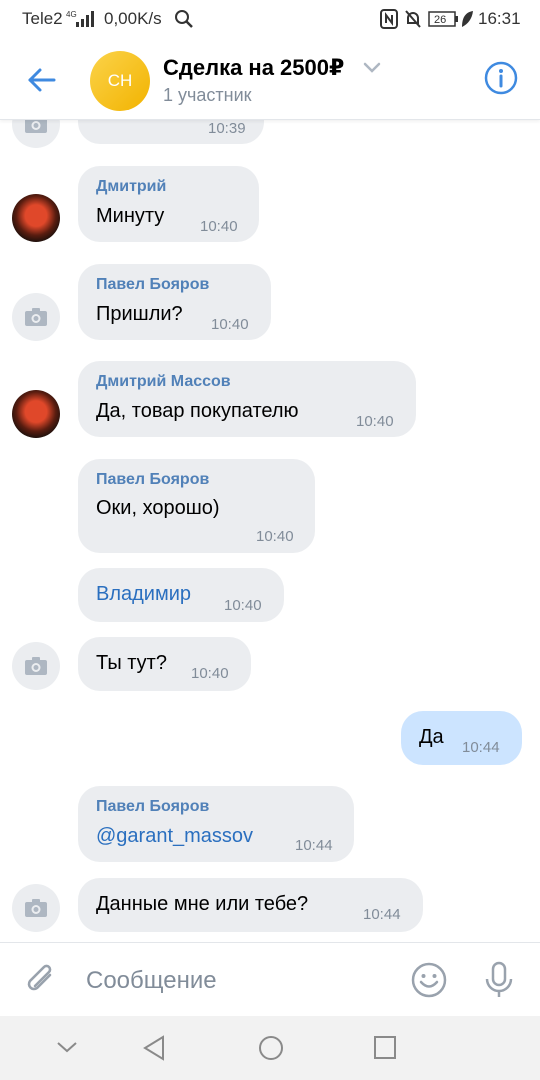 This screenshot has width=540, height=1080. I want to click on chat-header: СН Сделка на 2500₽ 1 участник, so click(270, 79).